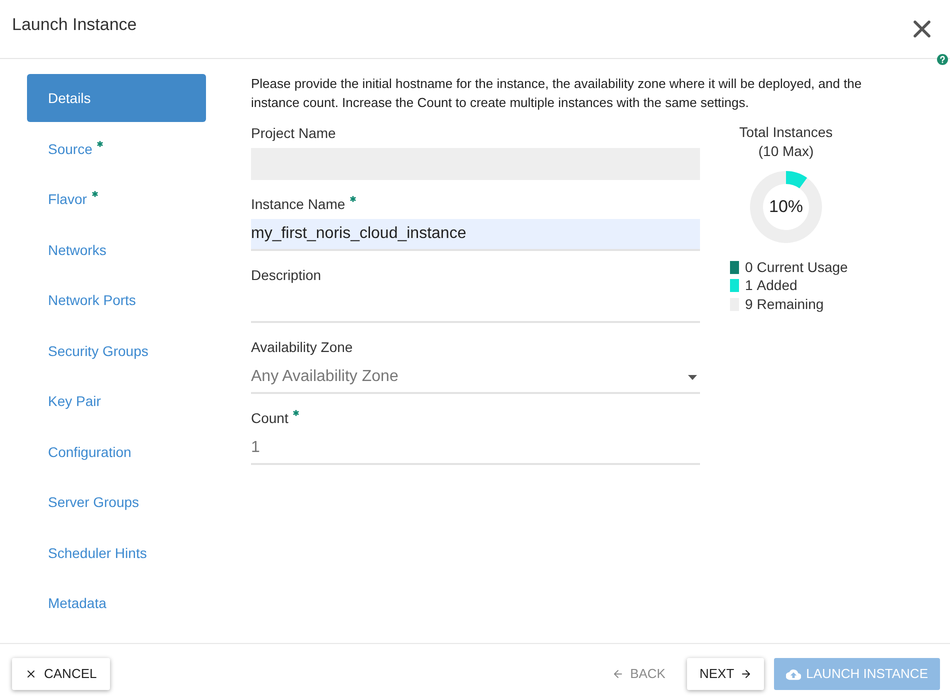  What do you see at coordinates (116, 502) in the screenshot?
I see `sidebar-tab: Server Groups` at bounding box center [116, 502].